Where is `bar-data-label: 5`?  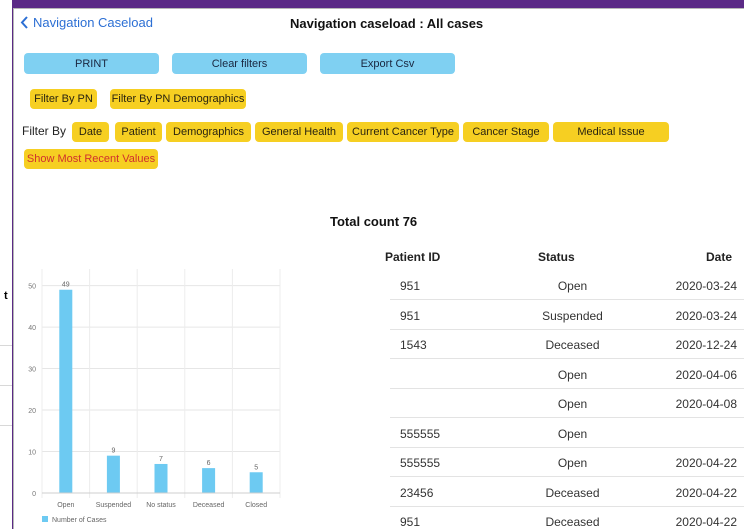 bar-data-label: 5 is located at coordinates (256, 467).